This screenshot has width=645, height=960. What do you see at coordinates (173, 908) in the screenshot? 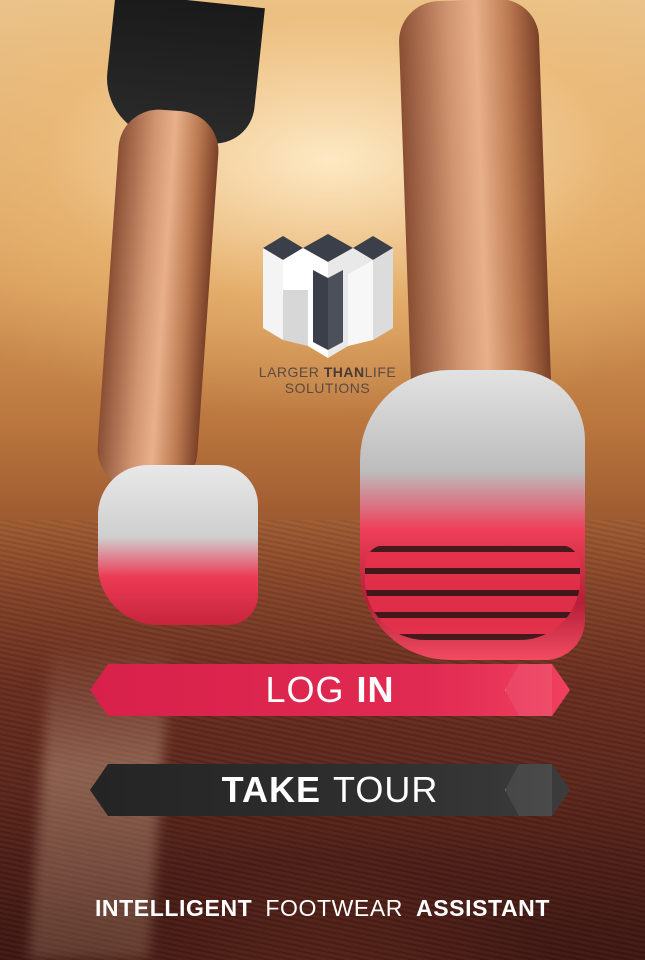
I see `tagline-word-intelligent: INTELLIGENT` at bounding box center [173, 908].